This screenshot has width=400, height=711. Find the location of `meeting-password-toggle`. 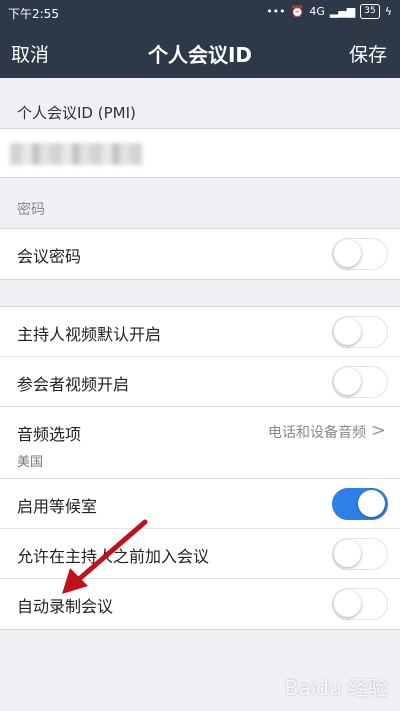

meeting-password-toggle is located at coordinates (360, 254).